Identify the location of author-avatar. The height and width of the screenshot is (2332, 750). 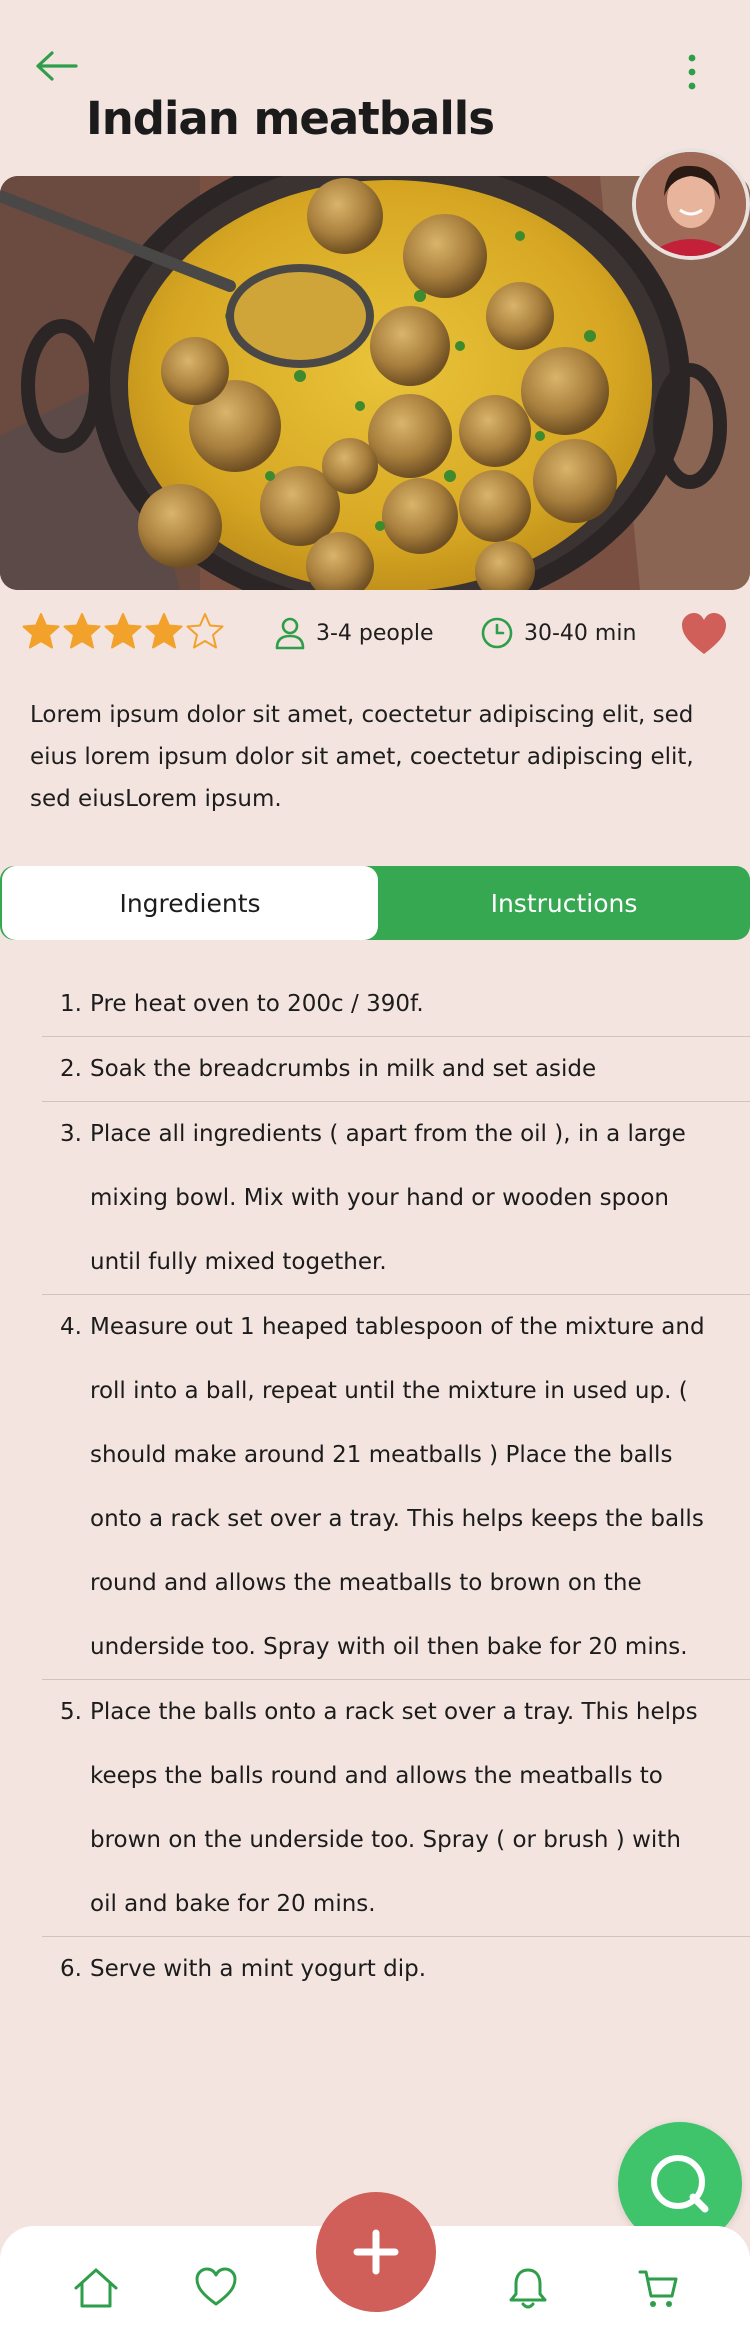
(691, 204).